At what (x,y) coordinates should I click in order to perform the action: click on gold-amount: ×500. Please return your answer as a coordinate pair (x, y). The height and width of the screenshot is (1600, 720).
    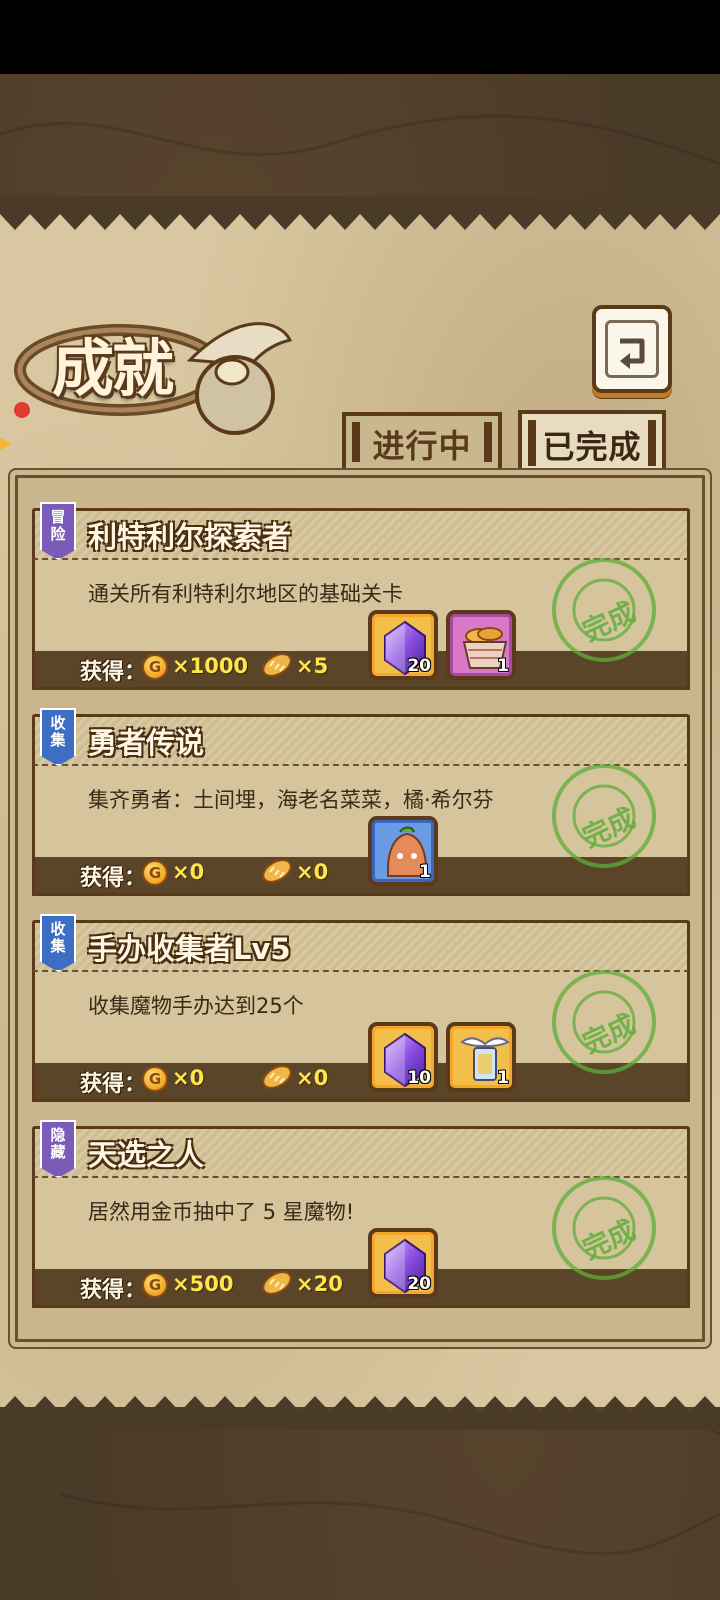
    Looking at the image, I should click on (203, 1284).